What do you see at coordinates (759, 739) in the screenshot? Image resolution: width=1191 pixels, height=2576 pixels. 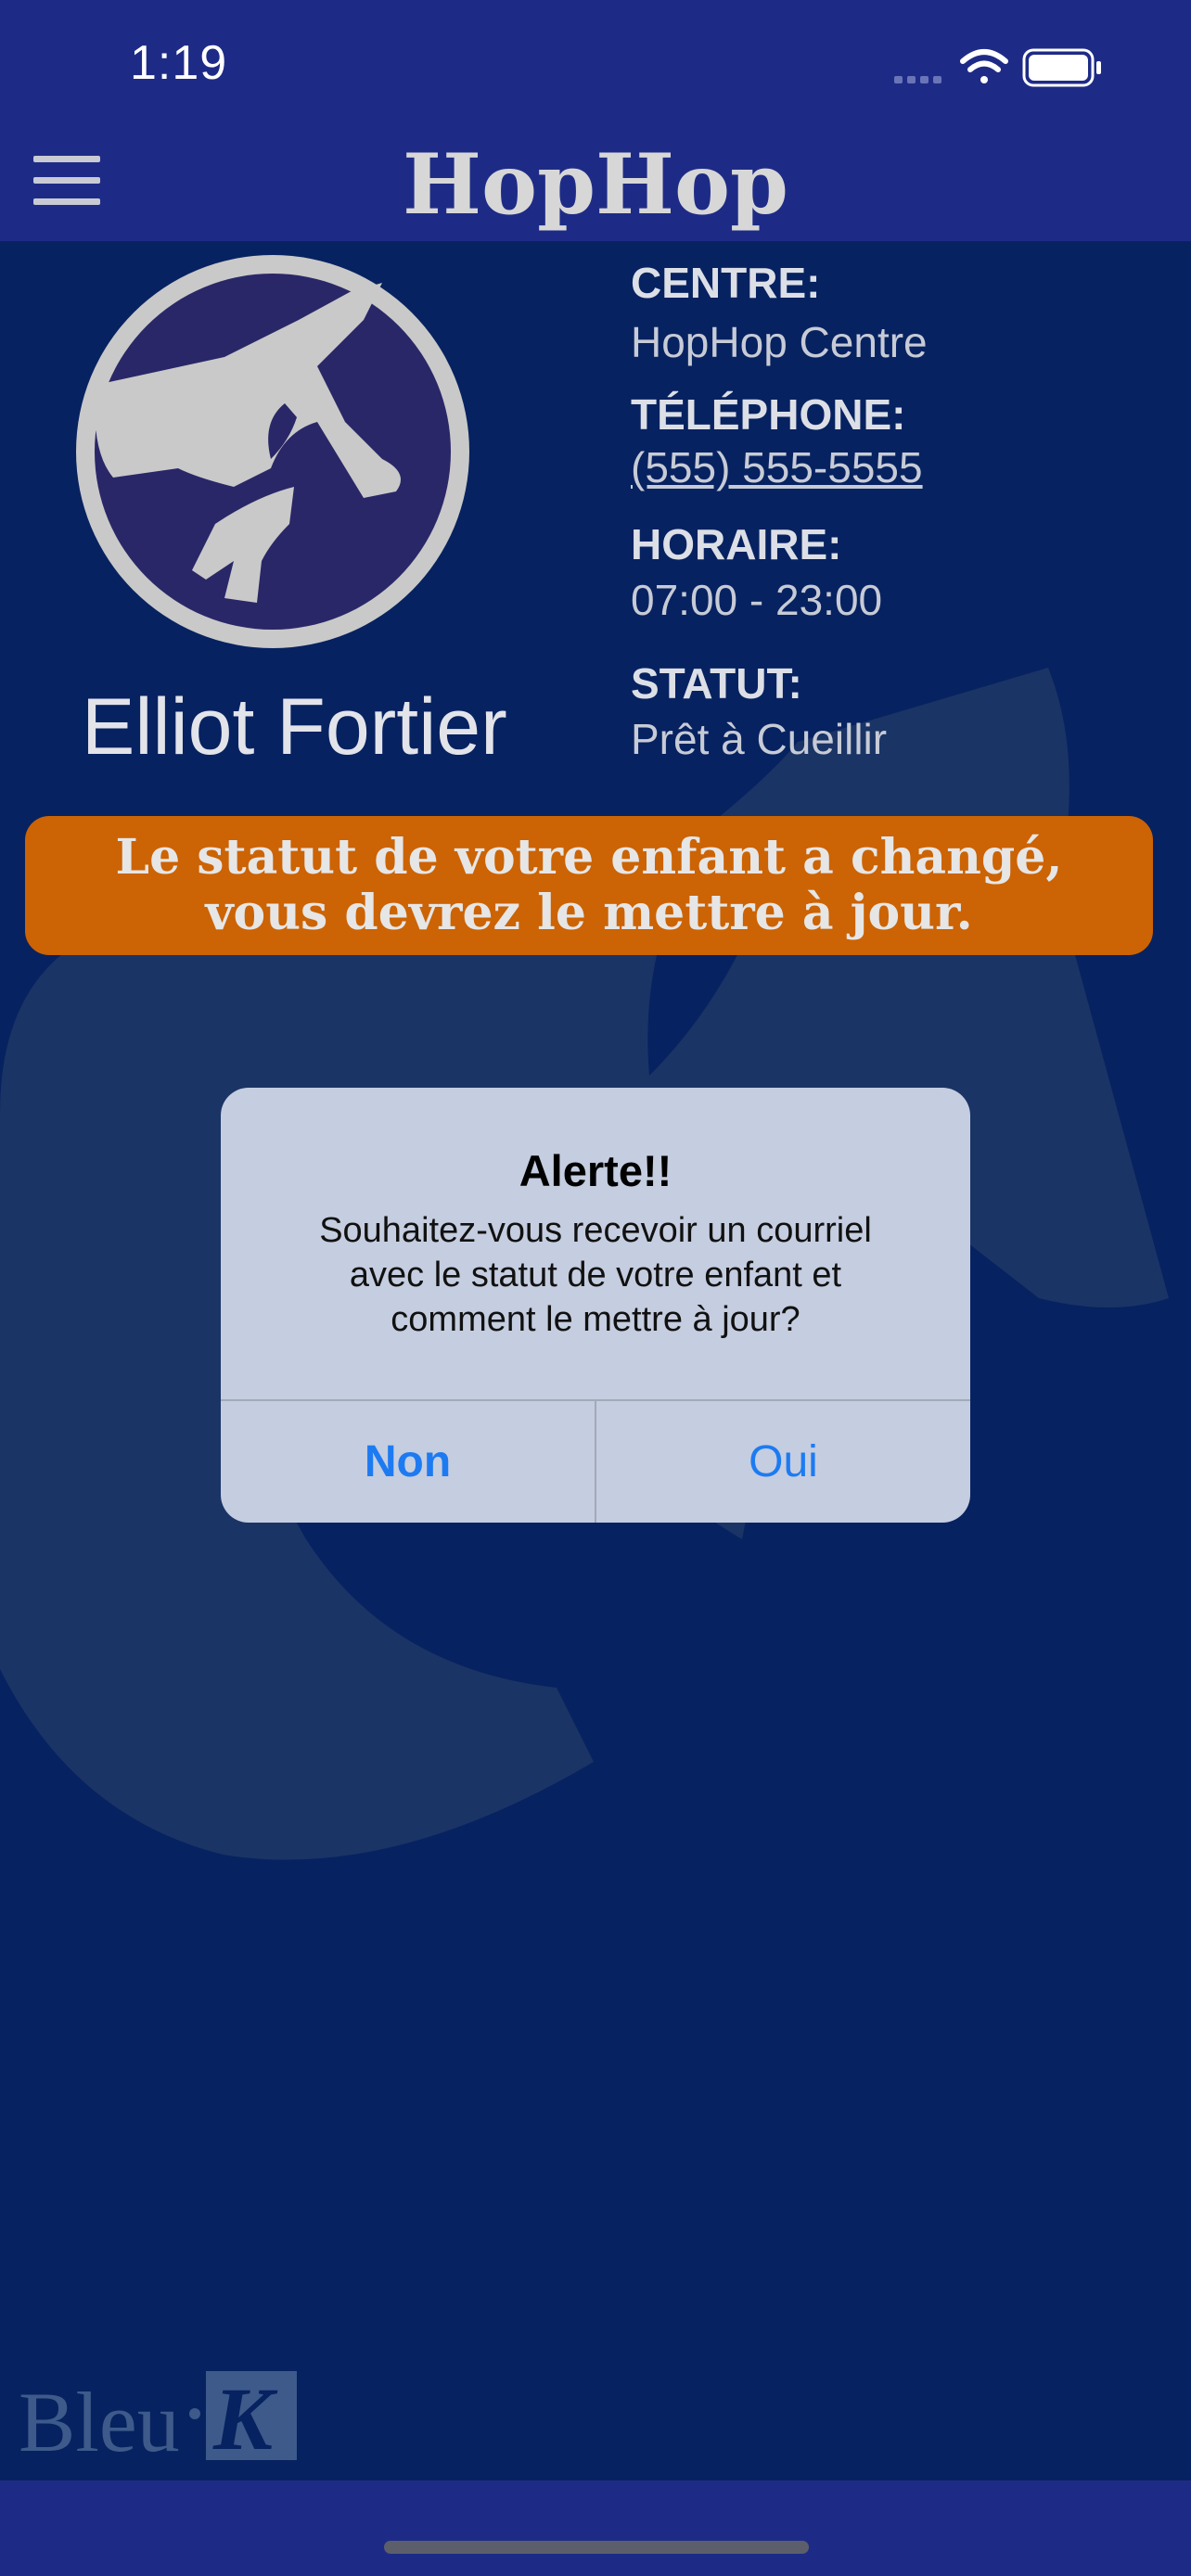 I see `status-value: Prêt à Cueillir` at bounding box center [759, 739].